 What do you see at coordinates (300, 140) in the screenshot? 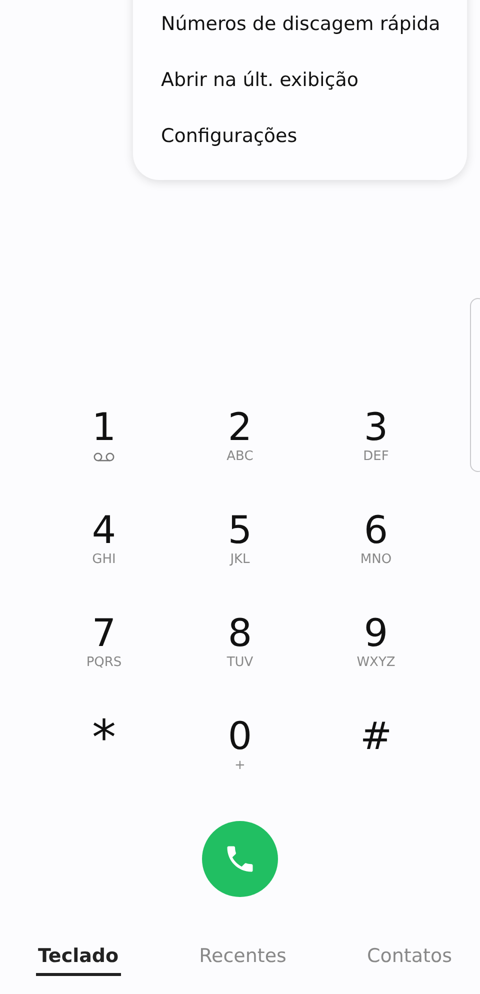
I see `menu-item: Configurações` at bounding box center [300, 140].